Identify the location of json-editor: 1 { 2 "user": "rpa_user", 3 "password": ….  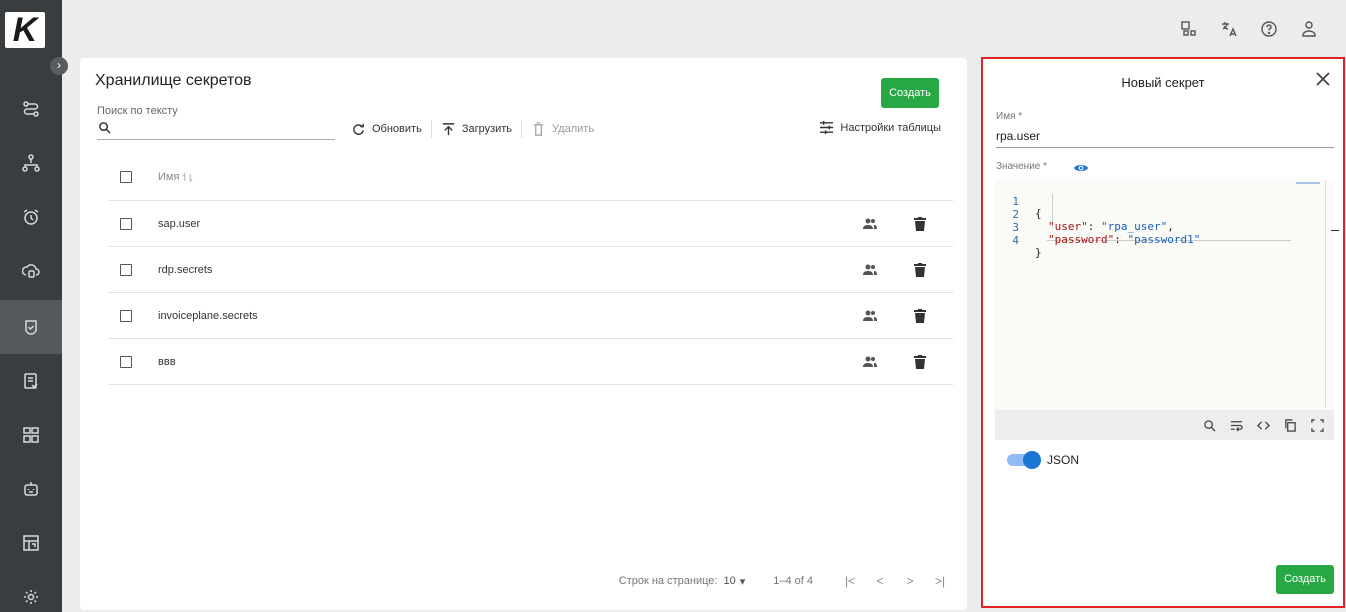
(1167, 295).